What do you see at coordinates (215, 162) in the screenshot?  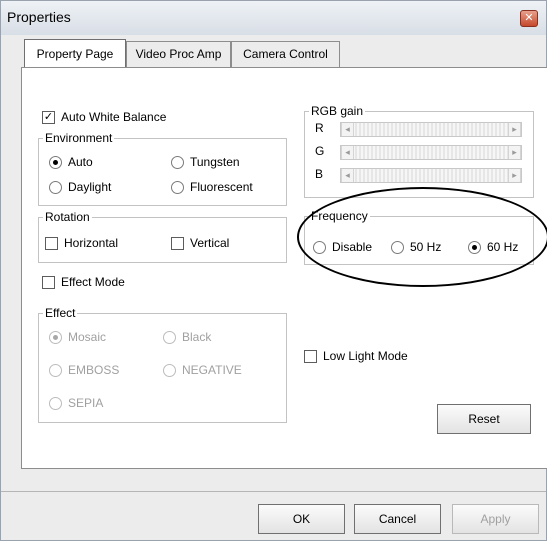 I see `environment-tungsten-label: Tungsten` at bounding box center [215, 162].